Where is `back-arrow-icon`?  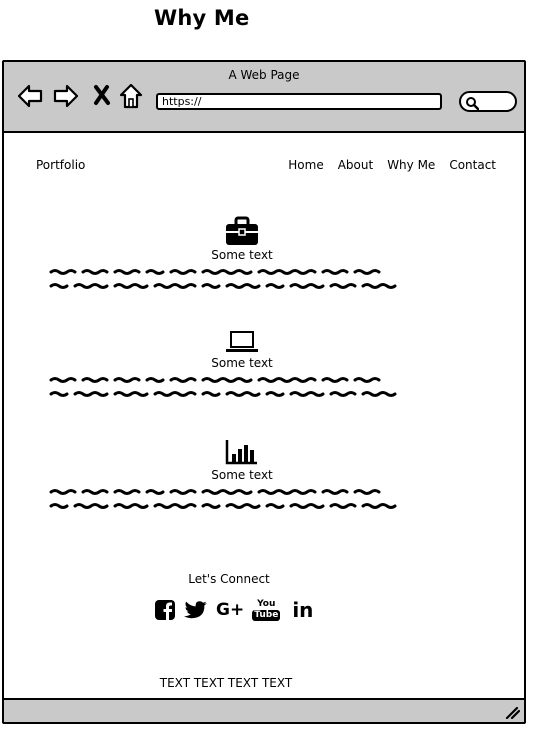
back-arrow-icon is located at coordinates (30, 96).